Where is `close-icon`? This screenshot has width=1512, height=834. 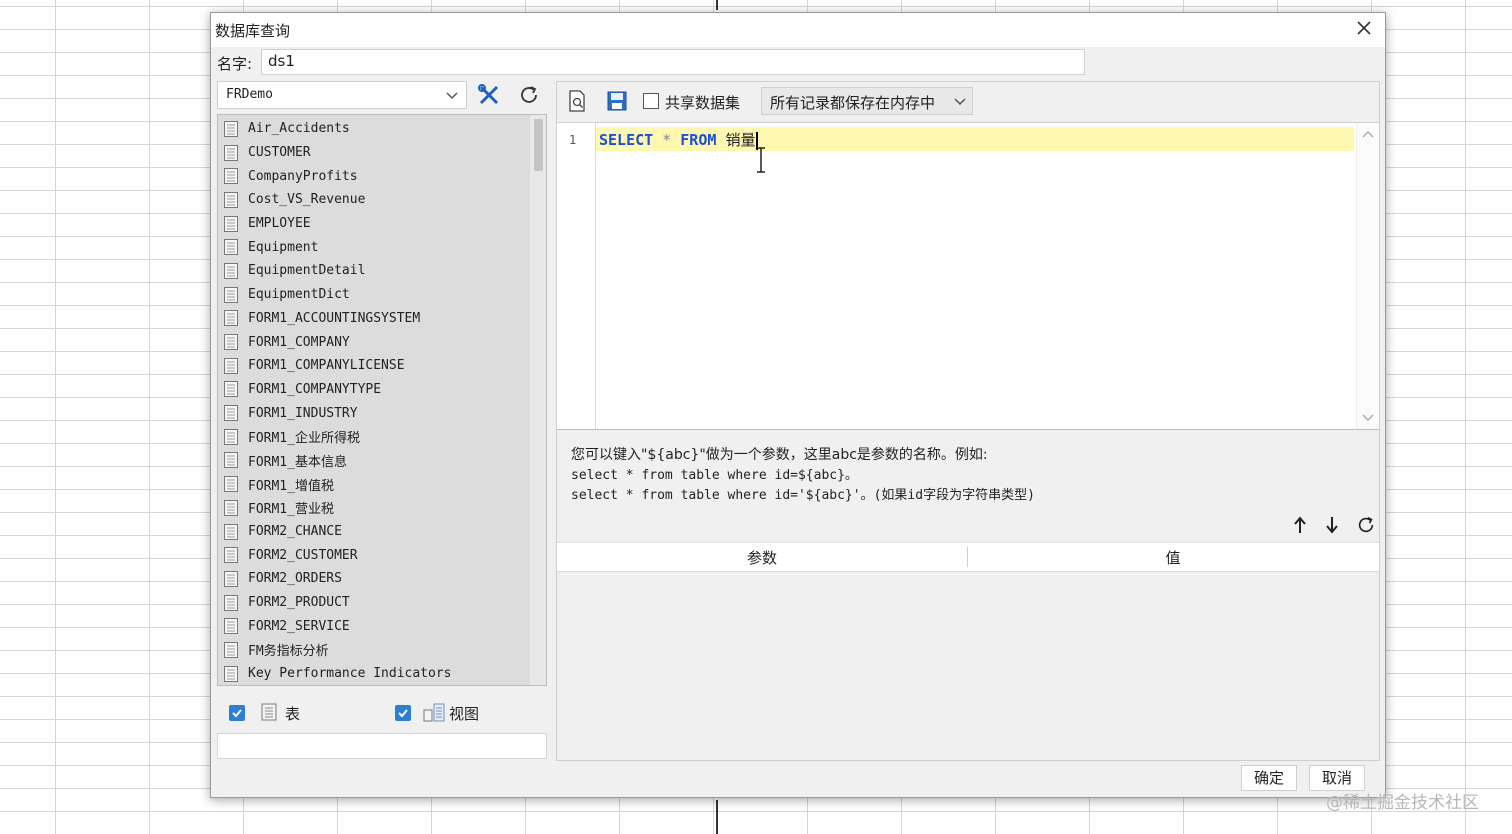
close-icon is located at coordinates (1364, 28).